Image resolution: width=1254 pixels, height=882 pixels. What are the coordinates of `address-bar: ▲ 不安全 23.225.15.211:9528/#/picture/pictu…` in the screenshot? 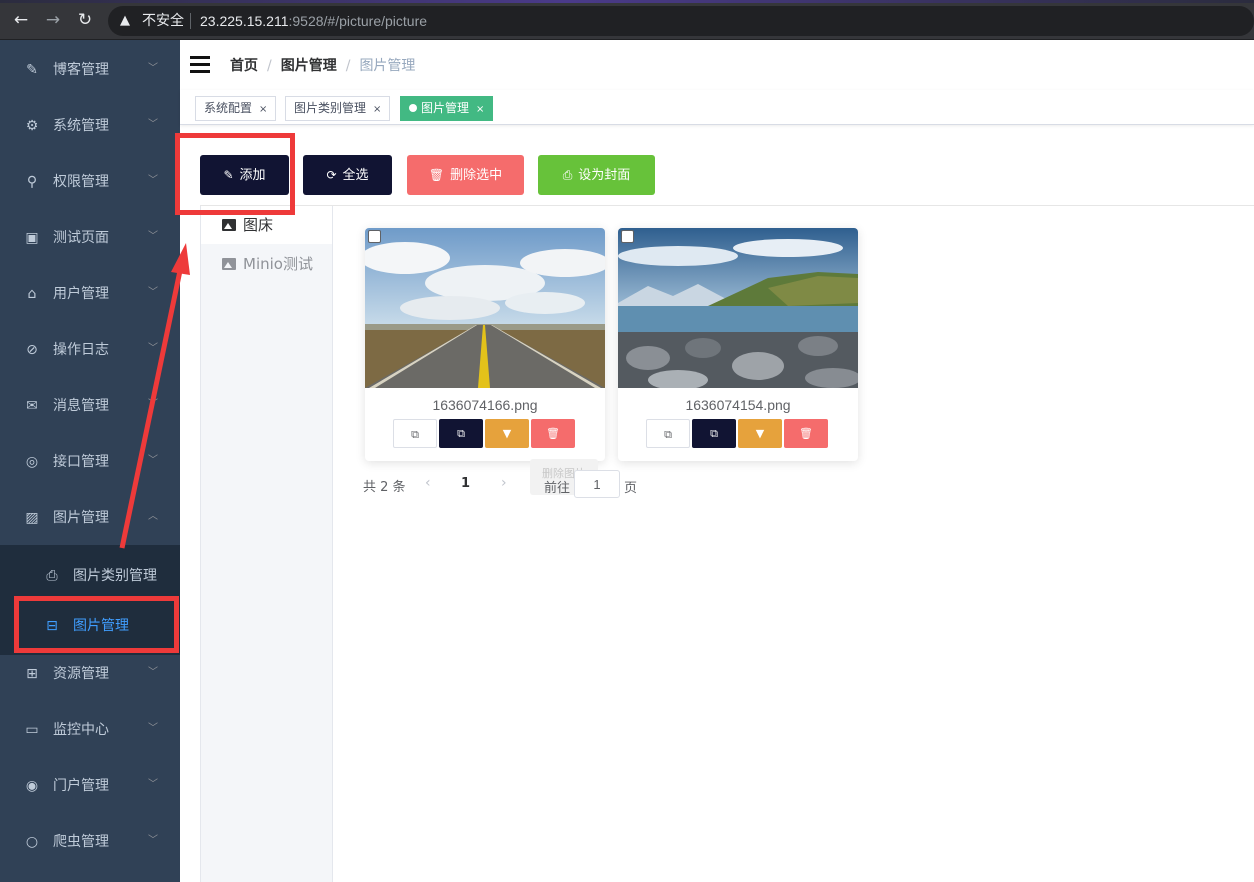 It's located at (681, 21).